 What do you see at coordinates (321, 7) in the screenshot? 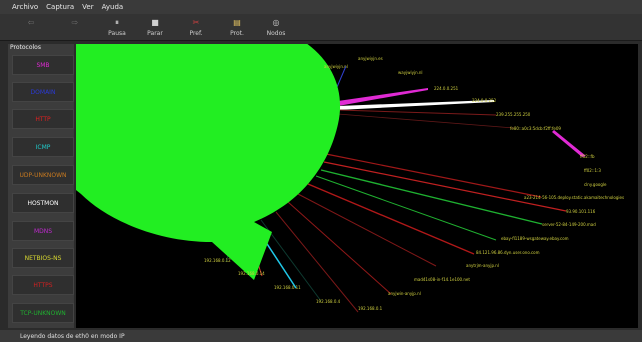
I see `menu-bar: Archivo Captura Ver Ayuda` at bounding box center [321, 7].